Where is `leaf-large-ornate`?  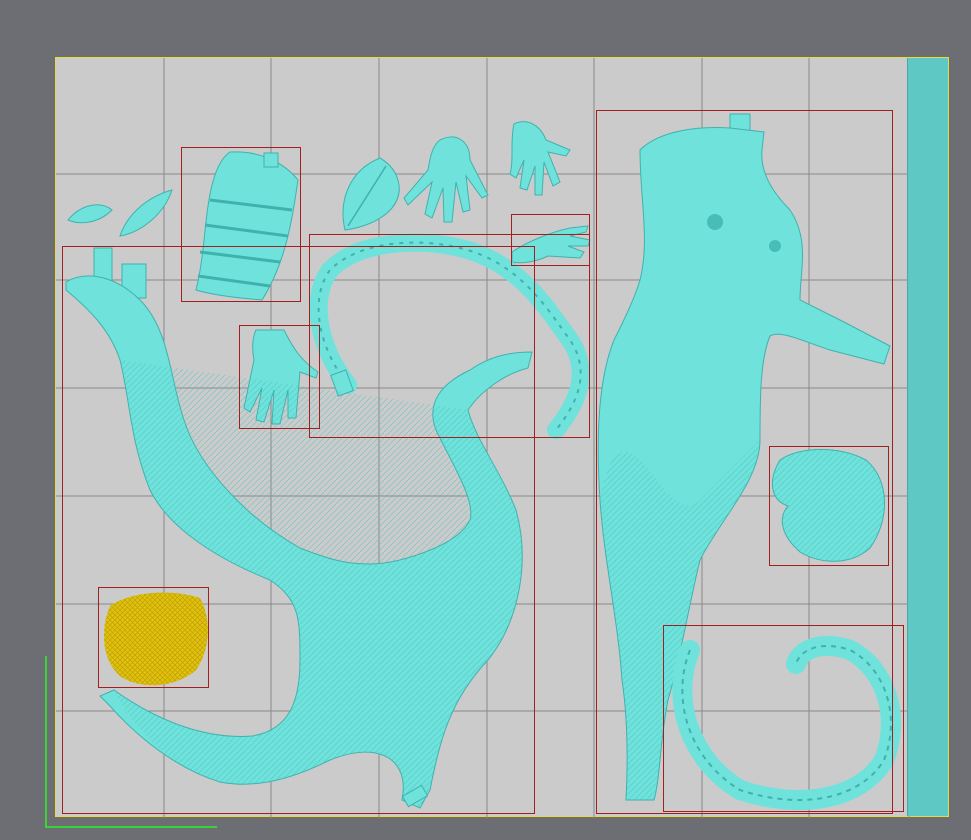 leaf-large-ornate is located at coordinates (247, 226).